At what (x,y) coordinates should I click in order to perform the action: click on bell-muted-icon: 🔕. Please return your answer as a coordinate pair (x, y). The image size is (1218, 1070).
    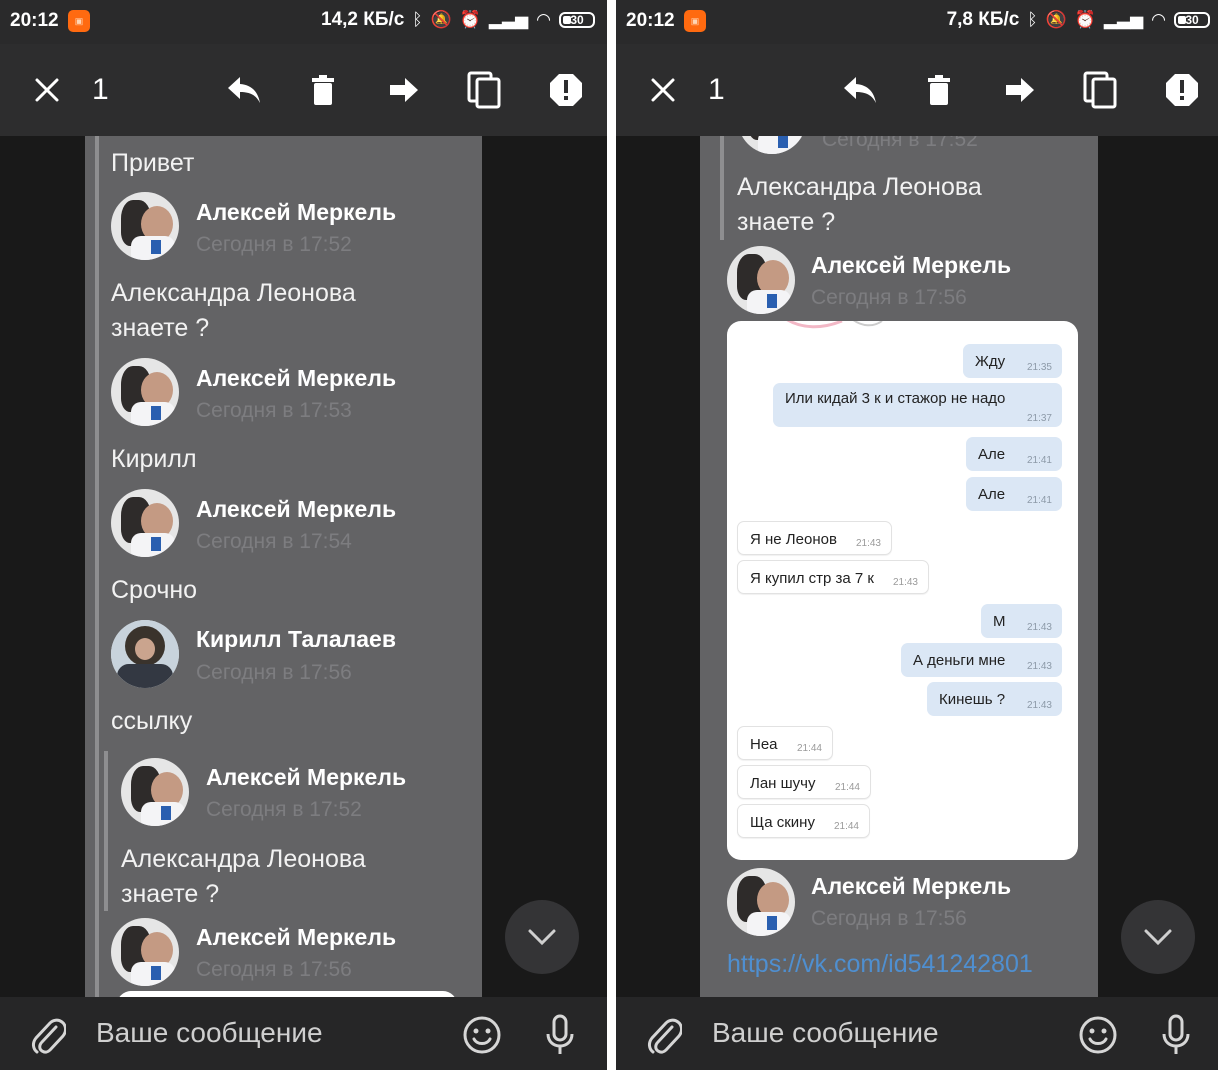
    Looking at the image, I should click on (1056, 19).